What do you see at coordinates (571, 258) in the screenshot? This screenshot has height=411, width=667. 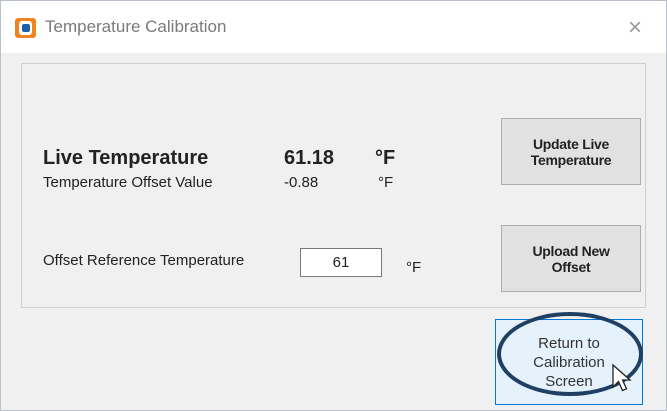 I see `upload-new-offset-button: Upload New Offset` at bounding box center [571, 258].